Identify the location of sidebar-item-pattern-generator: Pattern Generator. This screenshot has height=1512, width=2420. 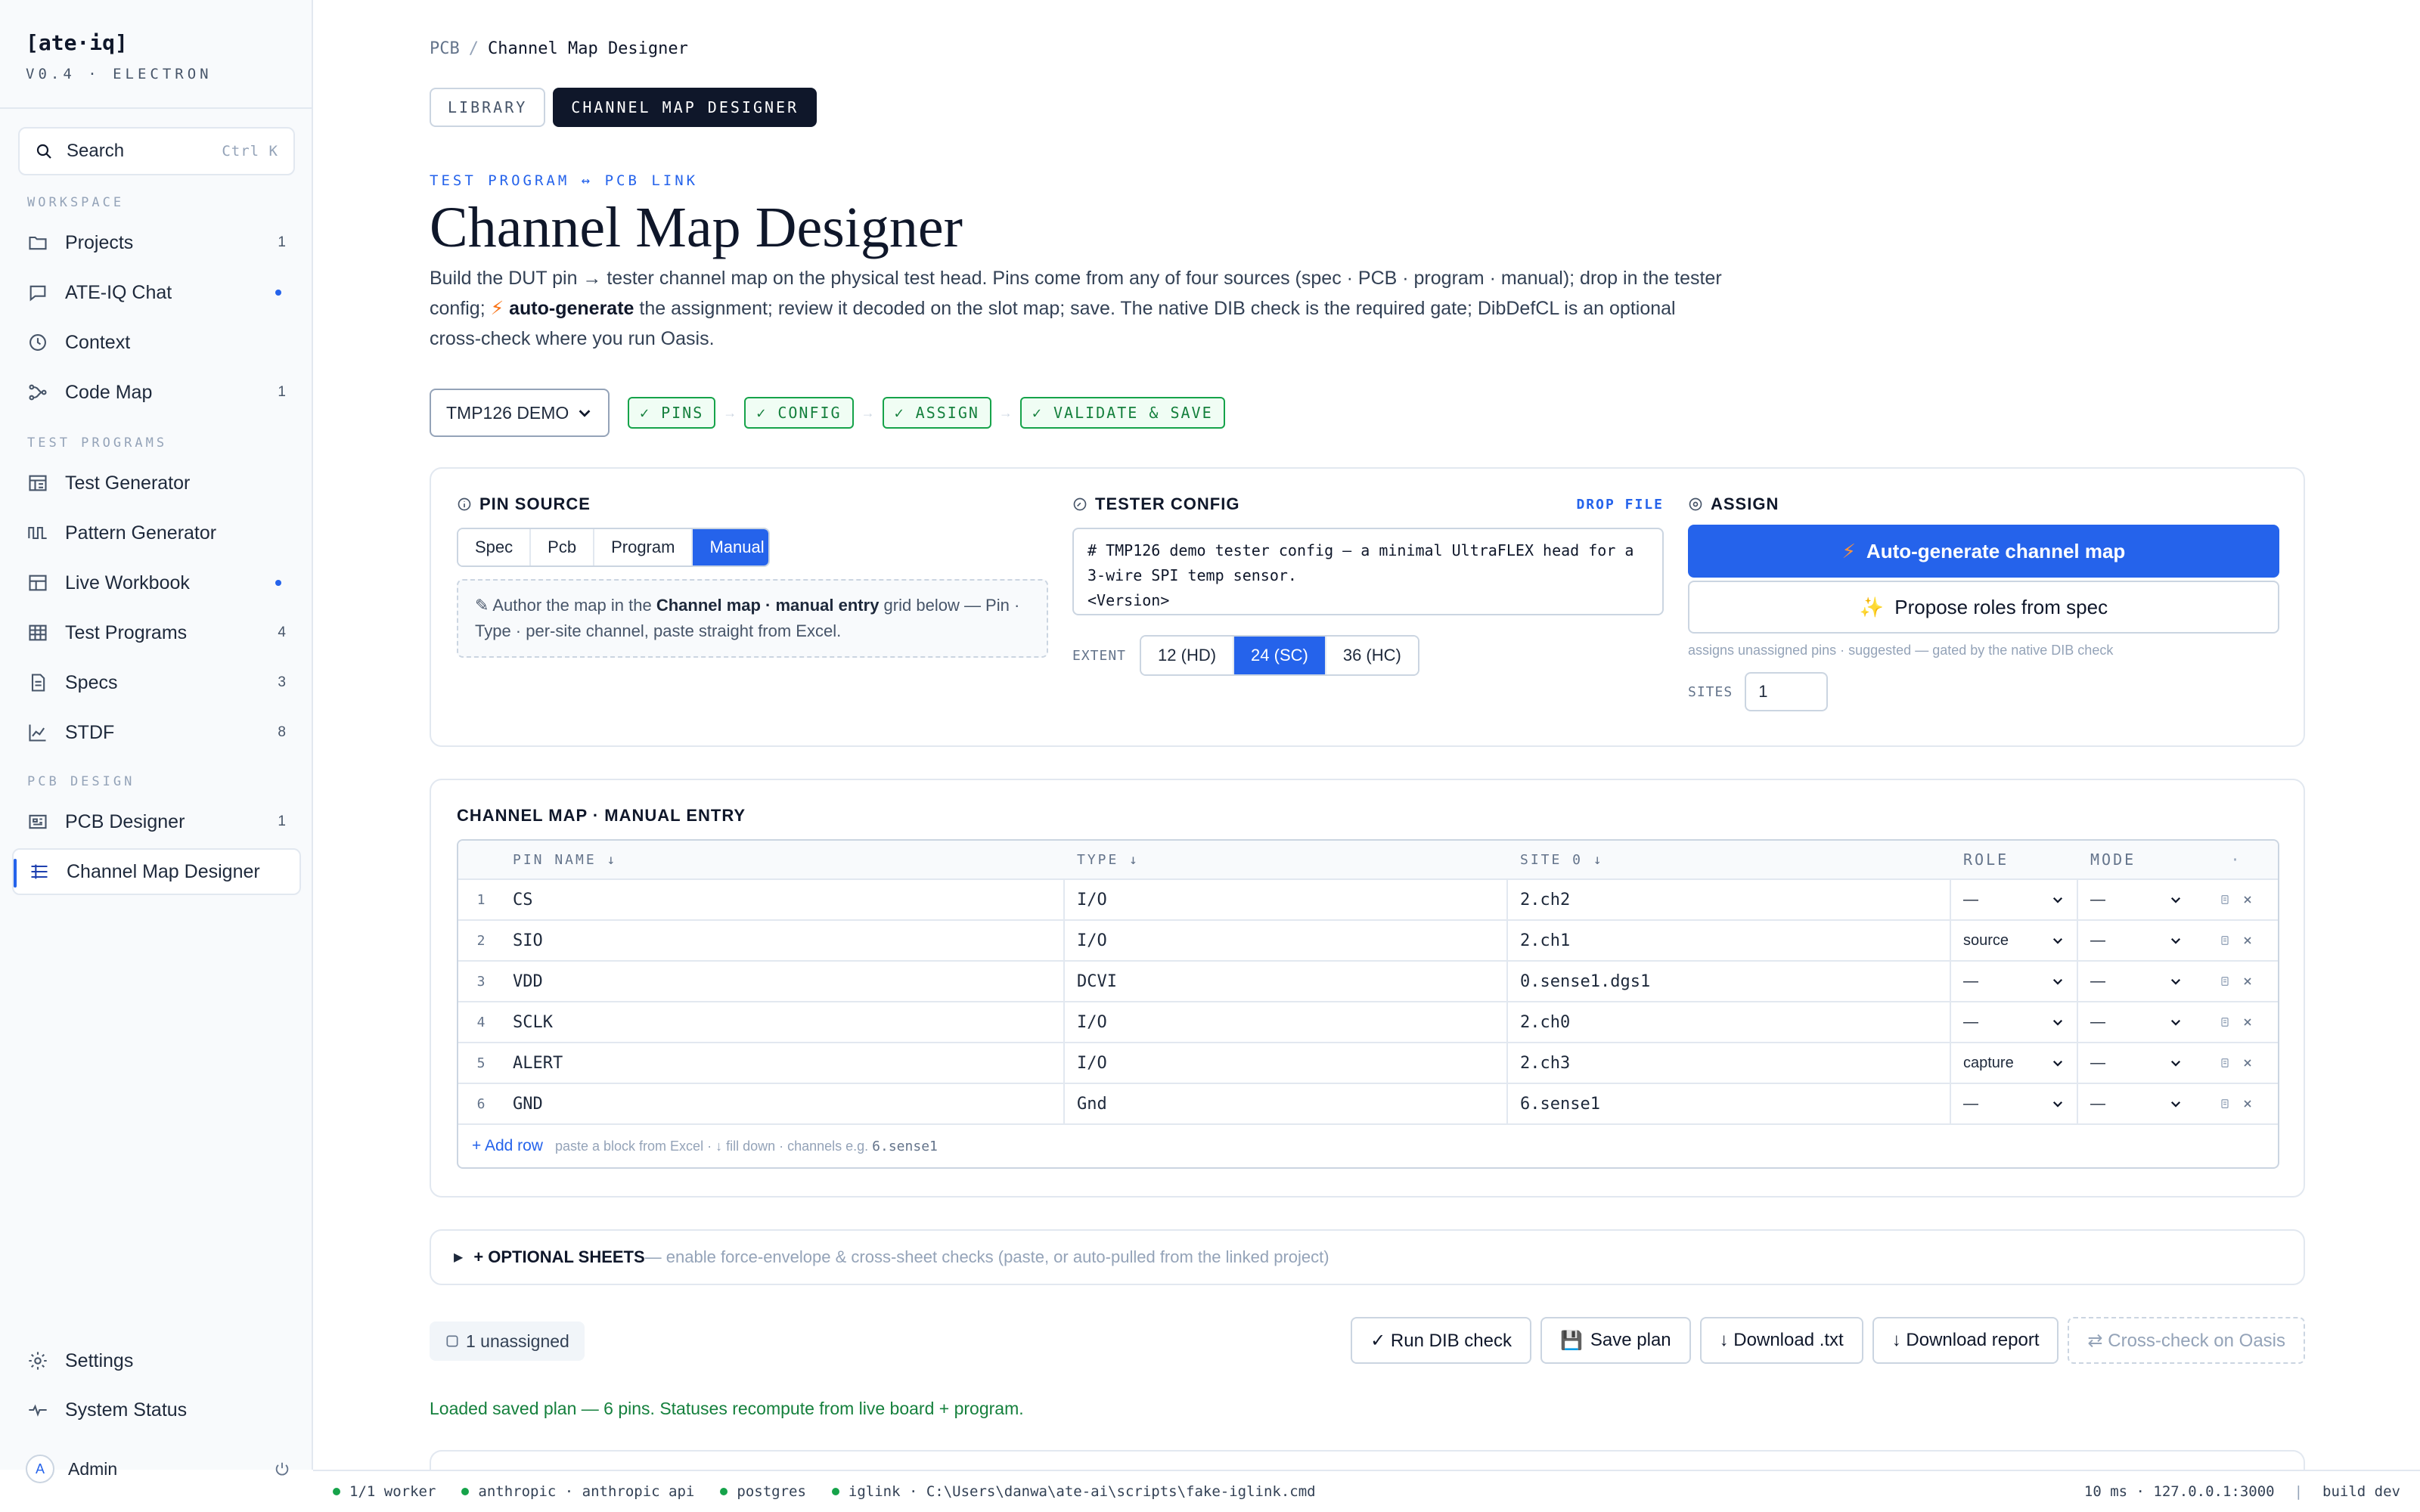
(156, 533).